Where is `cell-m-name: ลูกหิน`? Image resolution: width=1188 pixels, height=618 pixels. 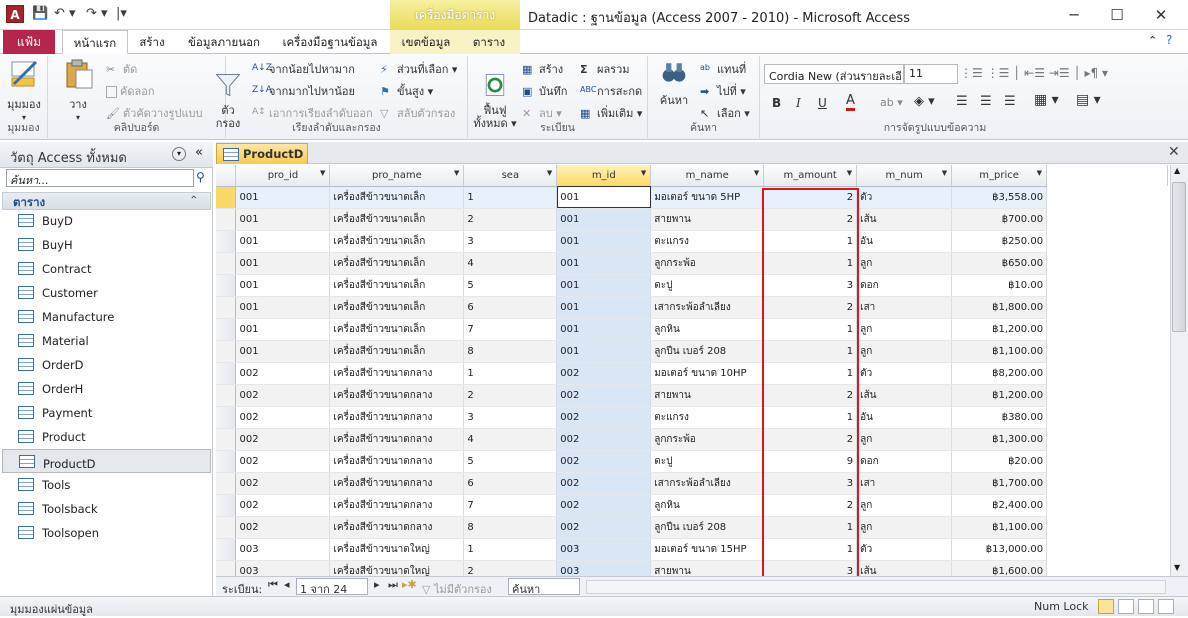 cell-m-name: ลูกหิน is located at coordinates (707, 329).